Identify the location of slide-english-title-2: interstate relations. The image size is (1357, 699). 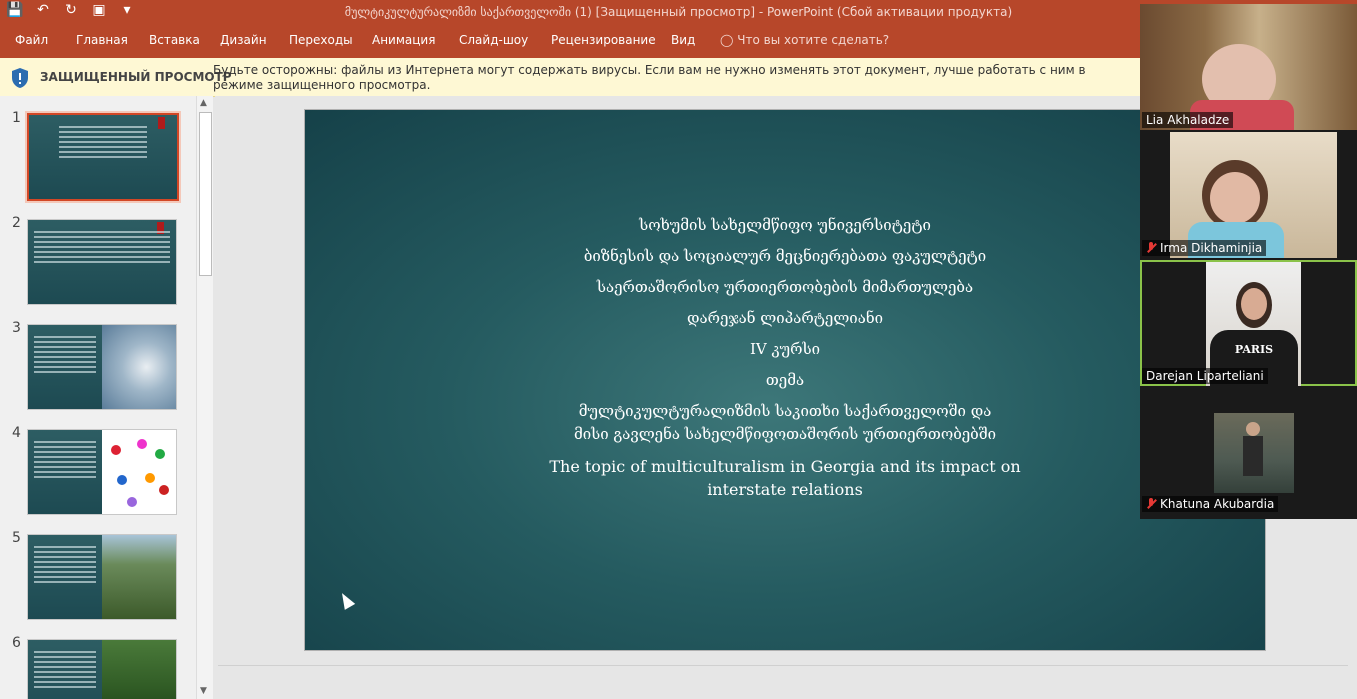
(785, 489).